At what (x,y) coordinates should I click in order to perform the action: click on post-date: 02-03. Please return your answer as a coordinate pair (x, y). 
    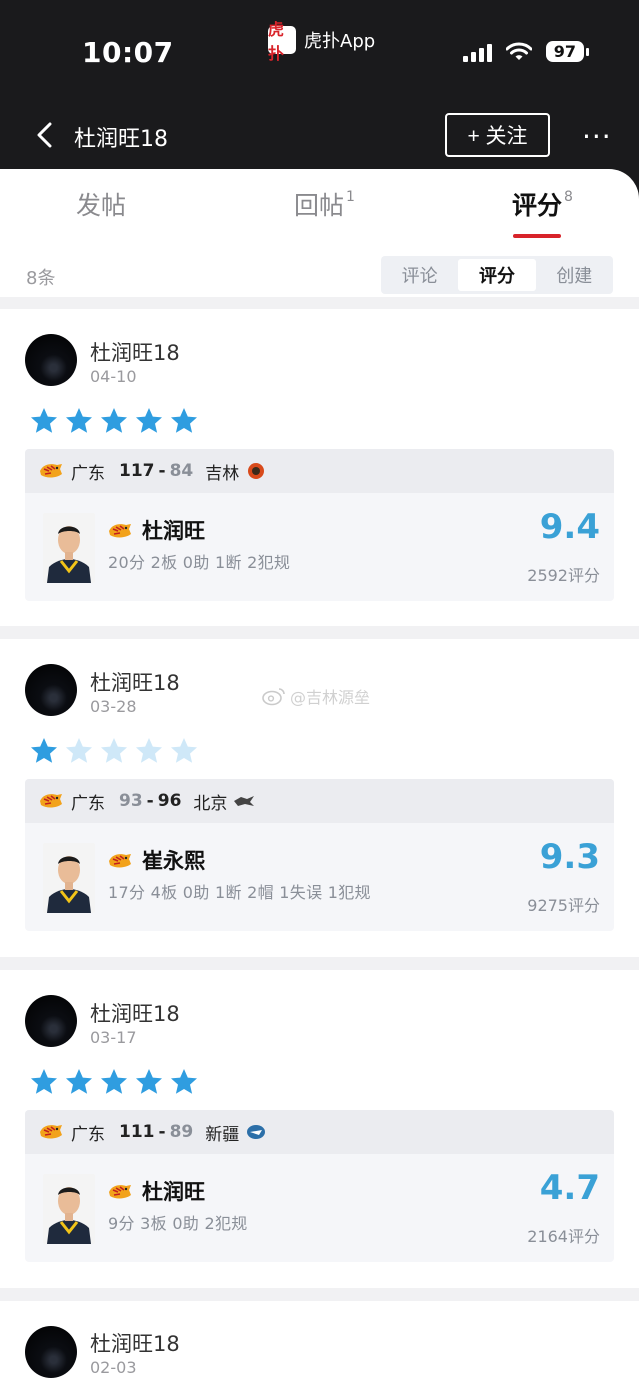
    Looking at the image, I should click on (113, 1367).